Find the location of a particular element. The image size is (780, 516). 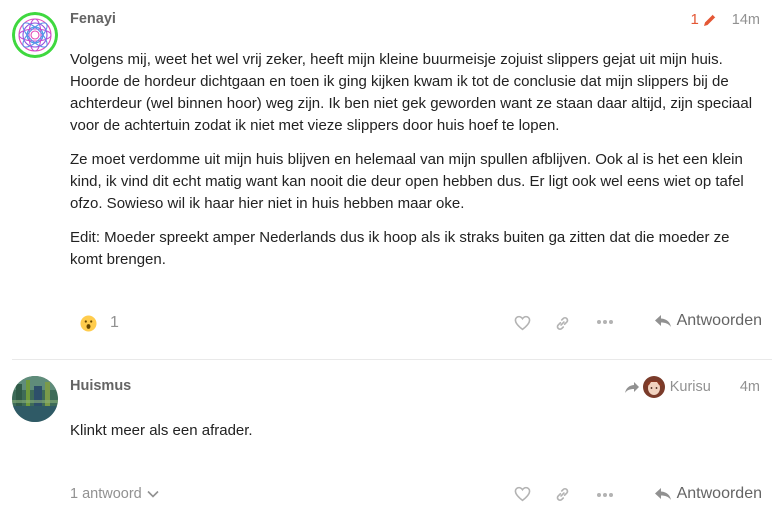

surprised-emoji-icon is located at coordinates (88, 323).